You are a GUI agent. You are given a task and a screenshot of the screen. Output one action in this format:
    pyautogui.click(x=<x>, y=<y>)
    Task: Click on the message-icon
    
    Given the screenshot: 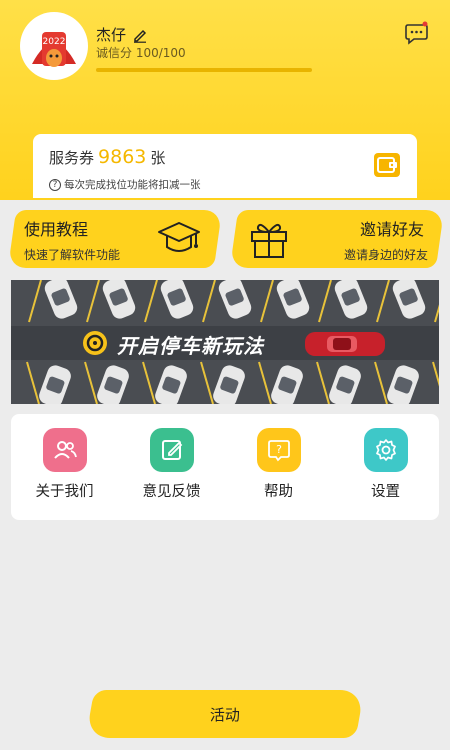 What is the action you would take?
    pyautogui.click(x=417, y=33)
    